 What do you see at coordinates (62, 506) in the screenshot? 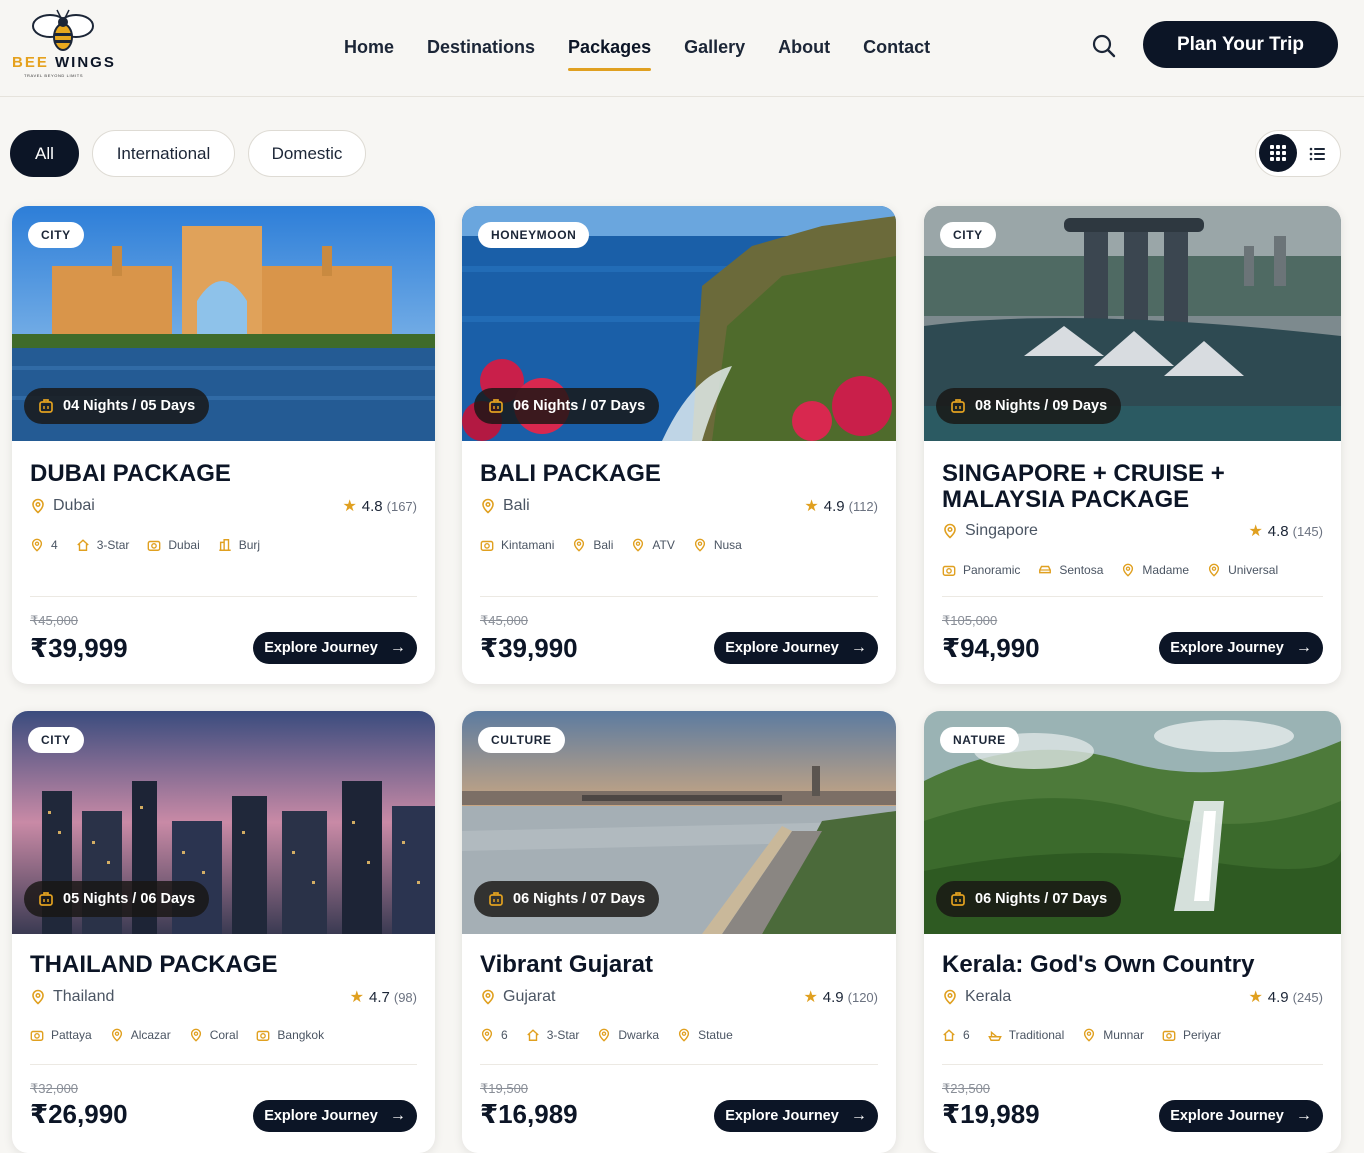
I see `package-location: Dubai` at bounding box center [62, 506].